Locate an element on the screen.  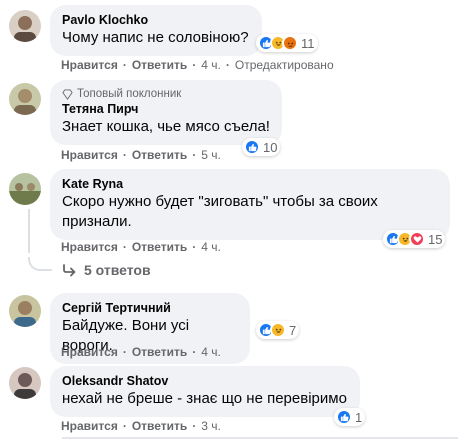
thread-connector is located at coordinates (40, 264).